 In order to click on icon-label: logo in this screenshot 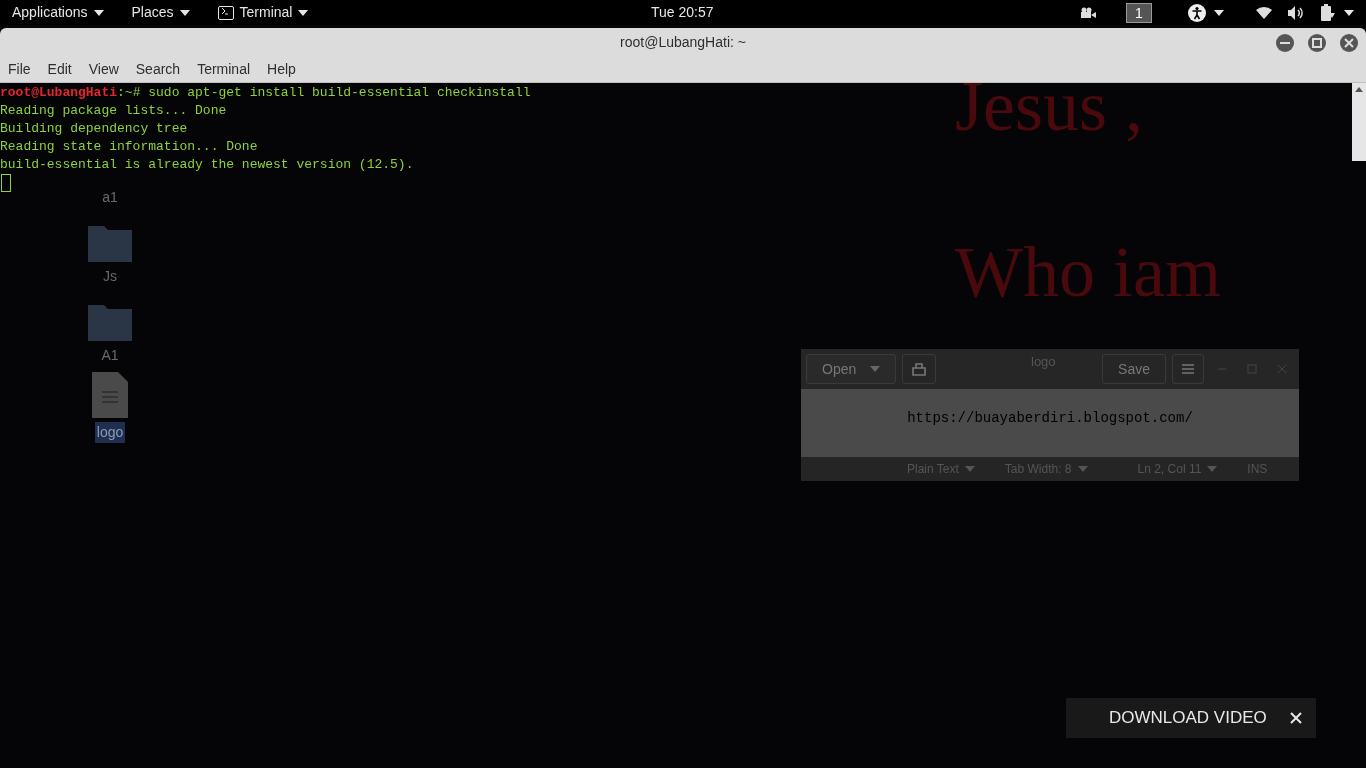, I will do `click(110, 432)`.